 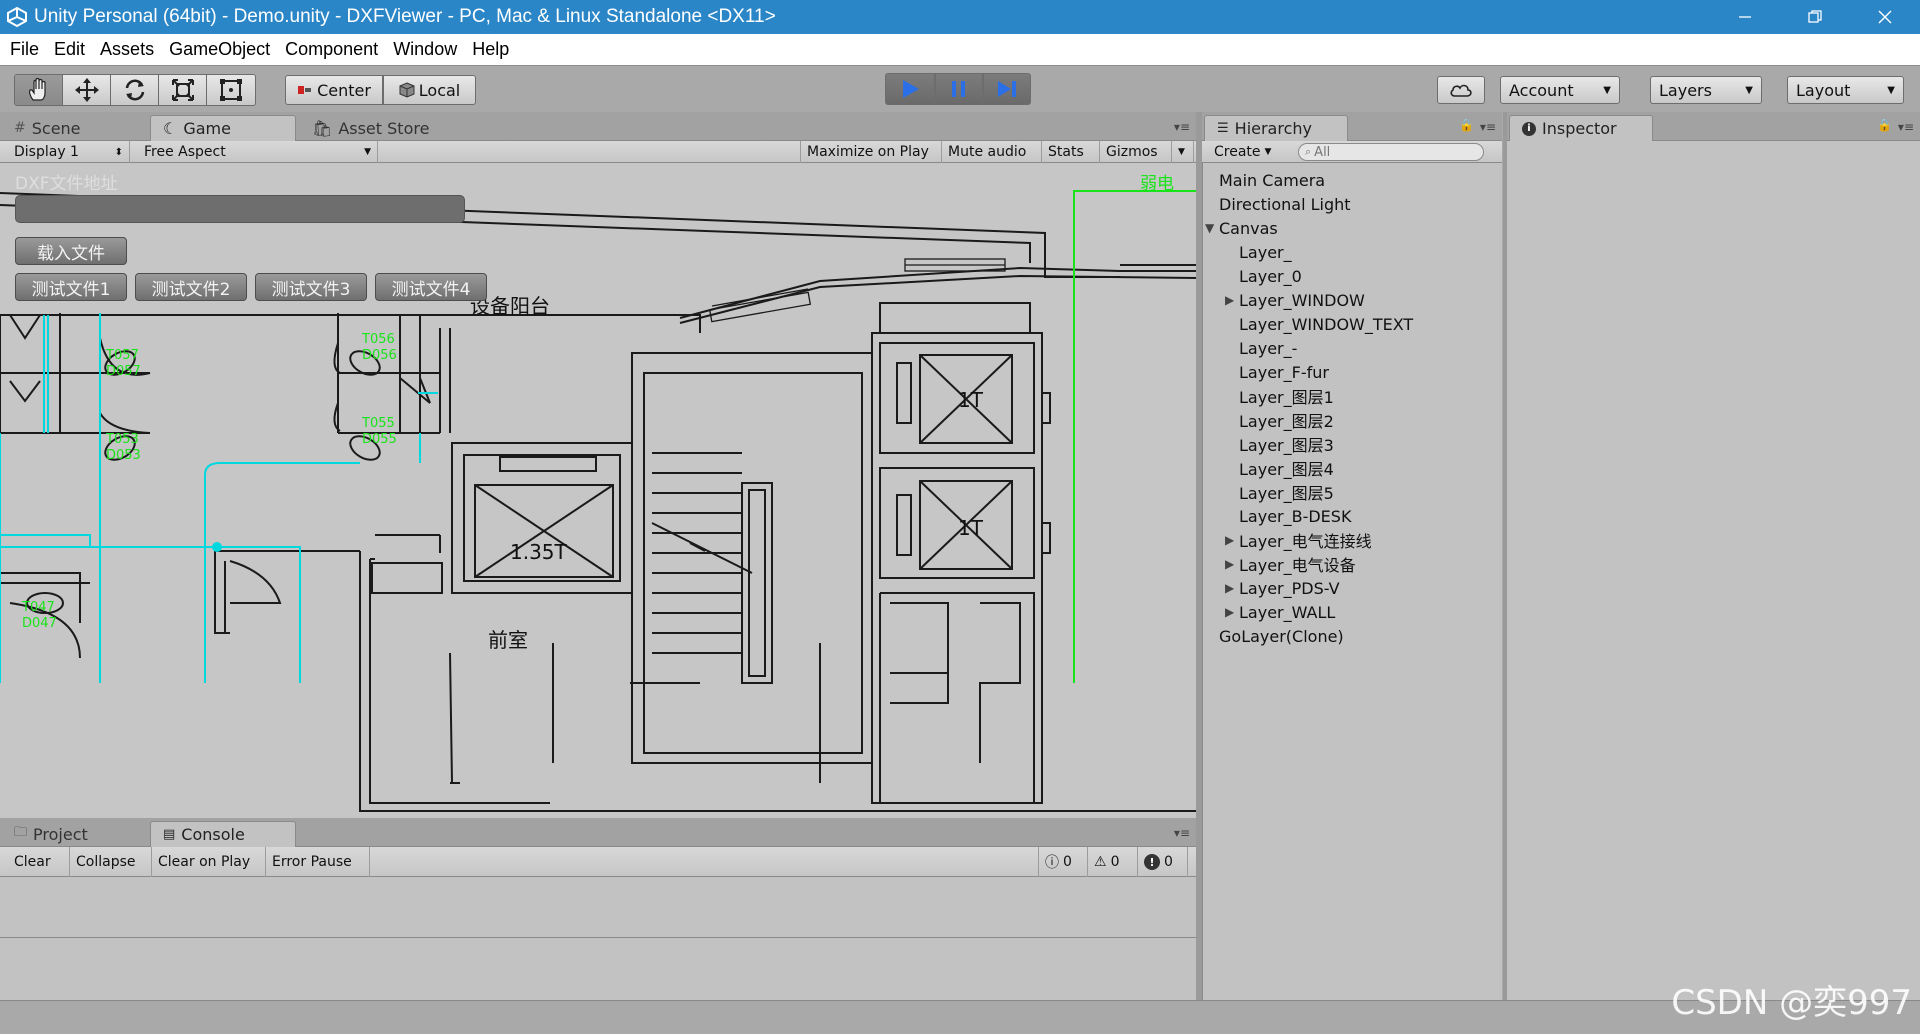 I want to click on pivot-local-button: Local, so click(x=429, y=90).